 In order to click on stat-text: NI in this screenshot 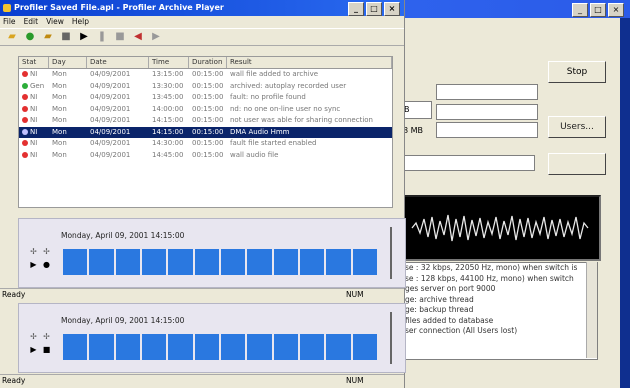, I will do `click(34, 131)`.